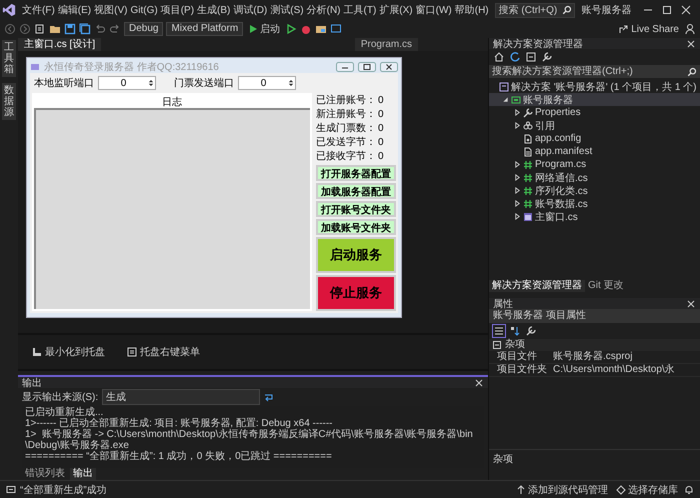 Image resolution: width=700 pixels, height=498 pixels. Describe the element at coordinates (144, 10) in the screenshot. I see `menu-item: Git(G)` at that location.